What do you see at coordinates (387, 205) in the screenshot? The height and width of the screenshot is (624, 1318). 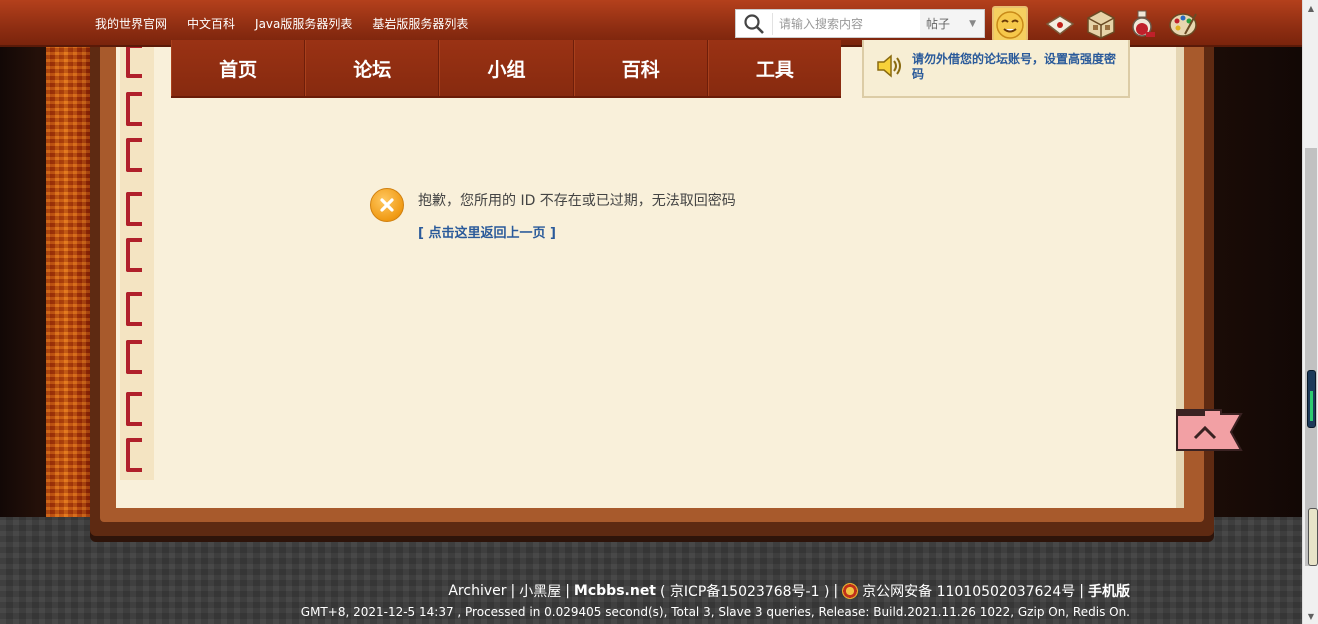 I see `error-icon` at bounding box center [387, 205].